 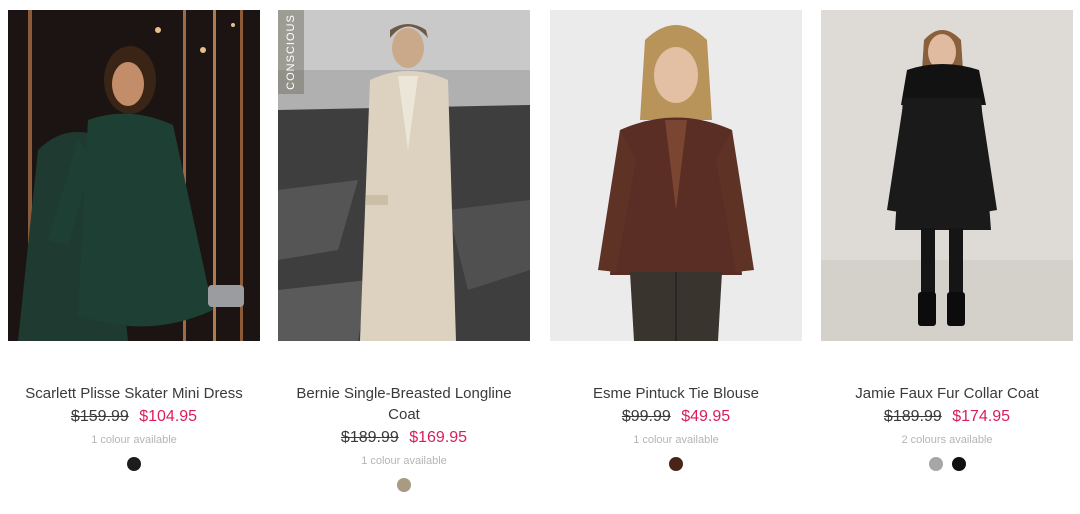 I want to click on product-name: Bernie Single-Breasted Longline Coat, so click(x=404, y=404).